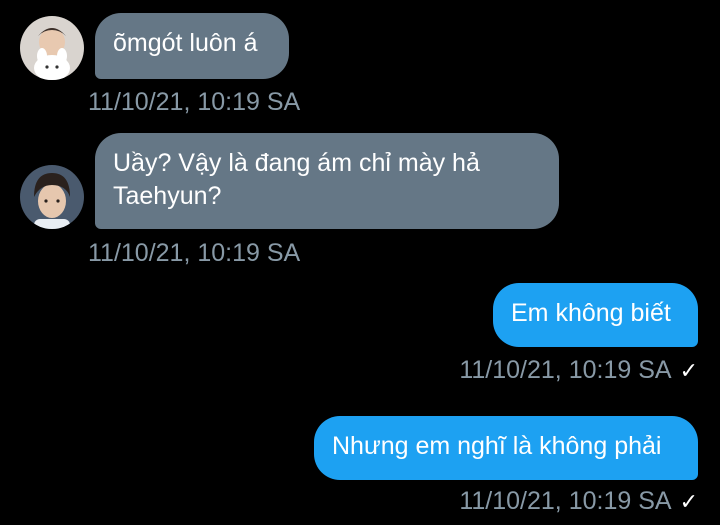 This screenshot has height=525, width=720. What do you see at coordinates (497, 446) in the screenshot?
I see `message-text: Nhưng em nghĩ là không phải` at bounding box center [497, 446].